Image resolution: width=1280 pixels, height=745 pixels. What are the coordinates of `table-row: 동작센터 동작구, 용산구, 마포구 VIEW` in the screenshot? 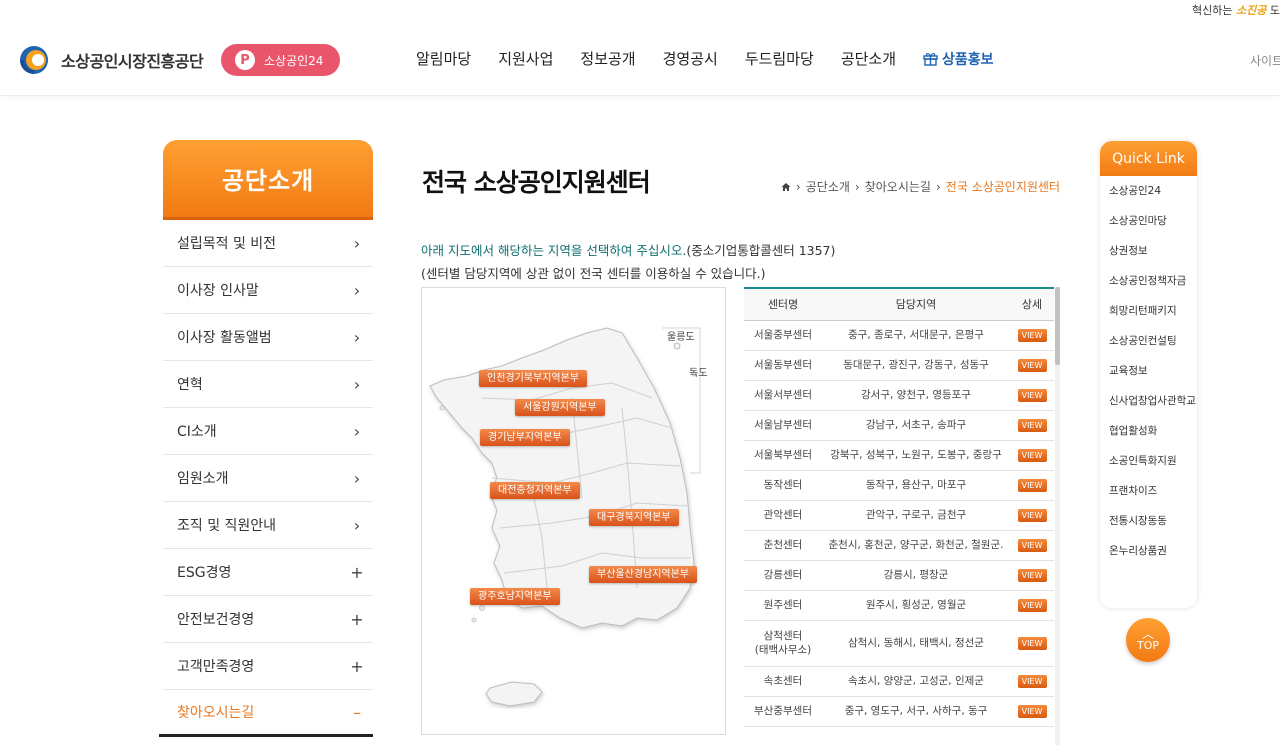 It's located at (899, 485).